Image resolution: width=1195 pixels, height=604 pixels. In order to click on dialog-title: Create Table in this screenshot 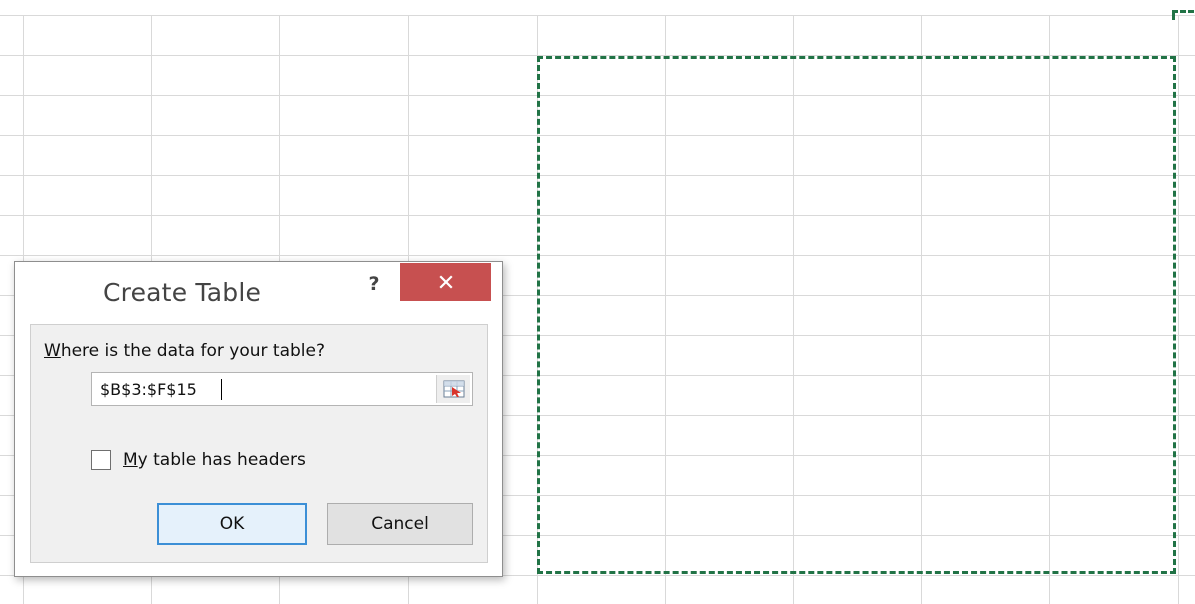, I will do `click(182, 292)`.